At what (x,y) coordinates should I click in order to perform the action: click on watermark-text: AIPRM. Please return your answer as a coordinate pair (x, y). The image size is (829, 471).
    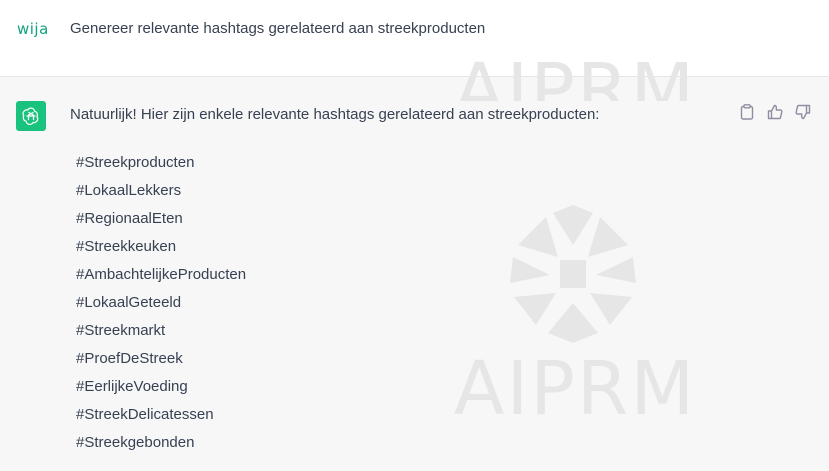
    Looking at the image, I should click on (575, 389).